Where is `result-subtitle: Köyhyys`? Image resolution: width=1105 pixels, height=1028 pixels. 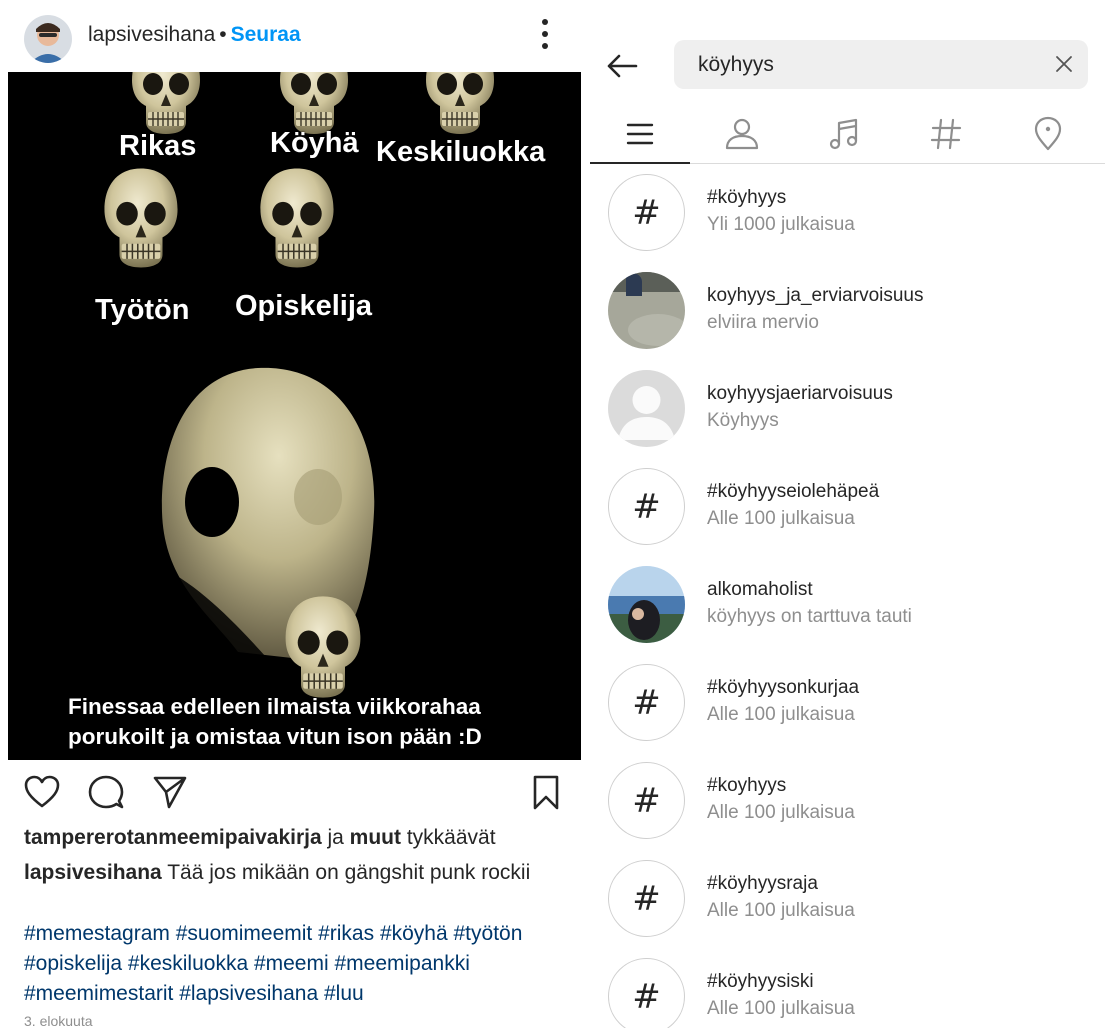
result-subtitle: Köyhyys is located at coordinates (743, 420).